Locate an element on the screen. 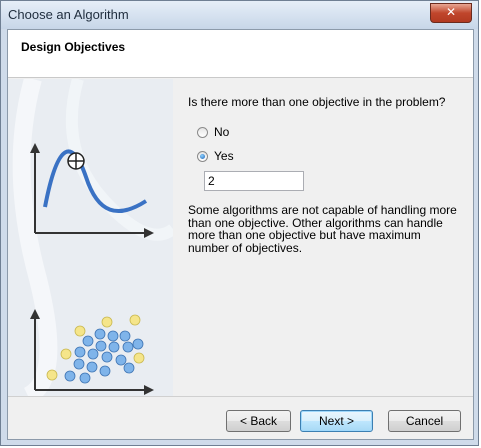 The height and width of the screenshot is (448, 481). footer-divider is located at coordinates (240, 396).